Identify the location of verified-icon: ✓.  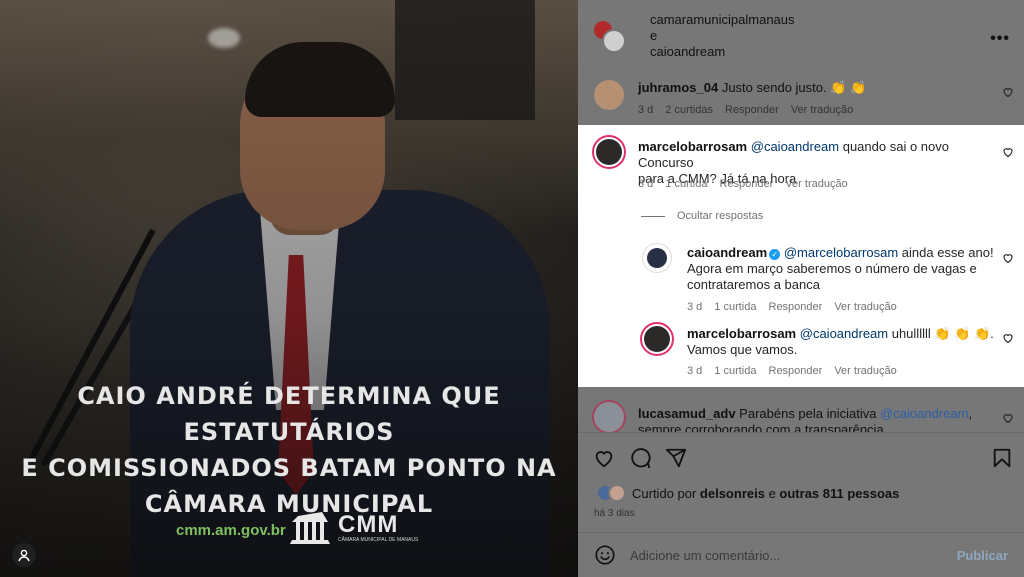
(775, 254).